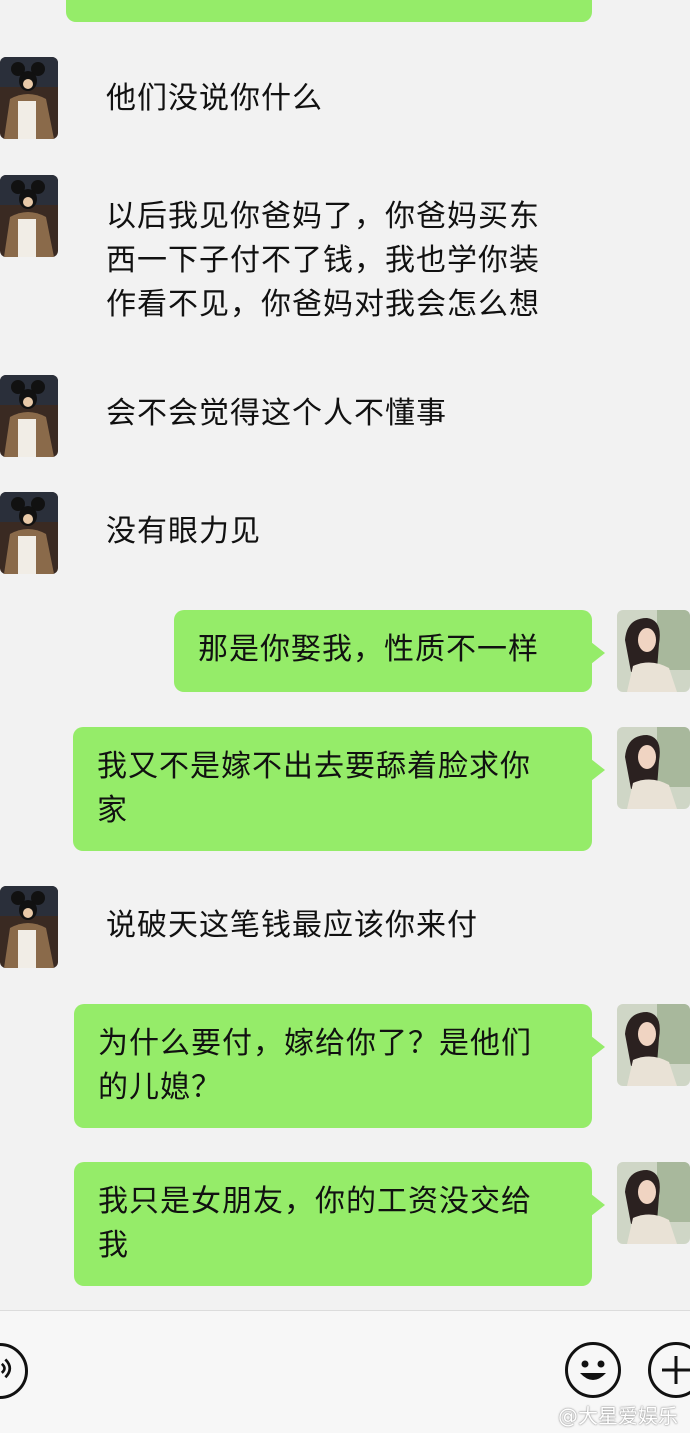 The width and height of the screenshot is (690, 1433). Describe the element at coordinates (339, 1066) in the screenshot. I see `sent-message-bubble: 为什么要付，嫁给你了？是他们 的儿媳？` at that location.